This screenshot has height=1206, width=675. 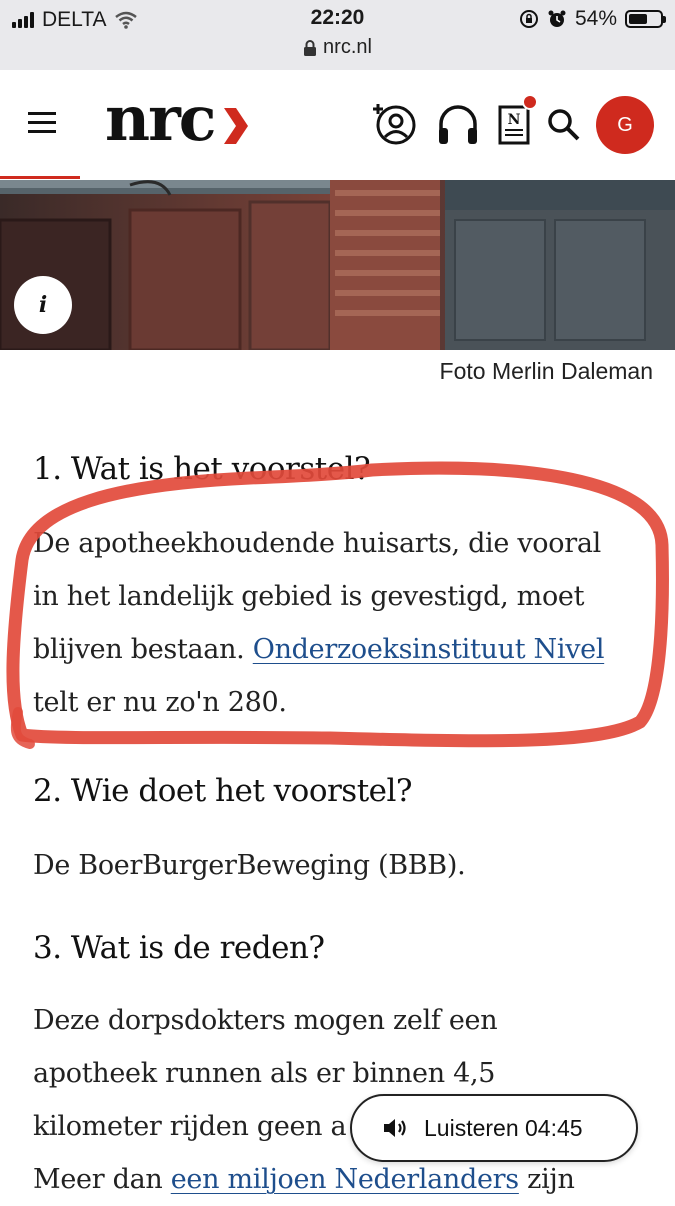 I want to click on heading-q1: 1. Wat is het voorstel?, so click(x=202, y=469).